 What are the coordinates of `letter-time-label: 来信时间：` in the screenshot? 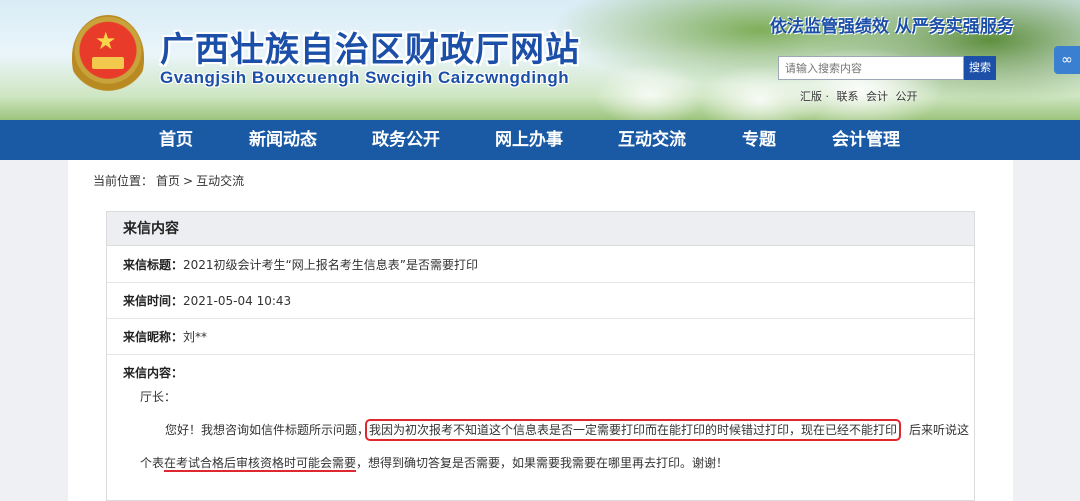 It's located at (153, 301).